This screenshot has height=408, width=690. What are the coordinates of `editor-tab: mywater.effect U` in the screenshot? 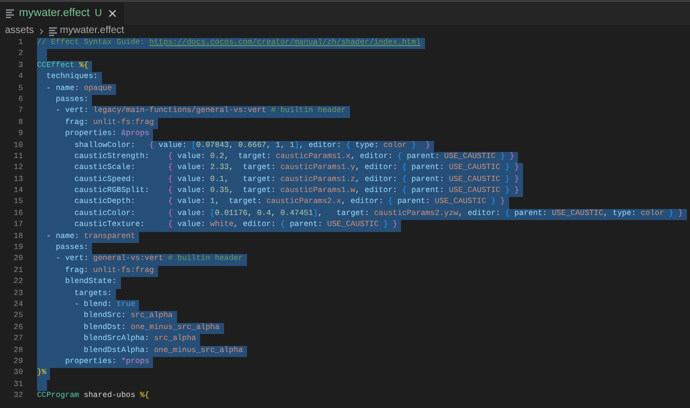 It's located at (62, 13).